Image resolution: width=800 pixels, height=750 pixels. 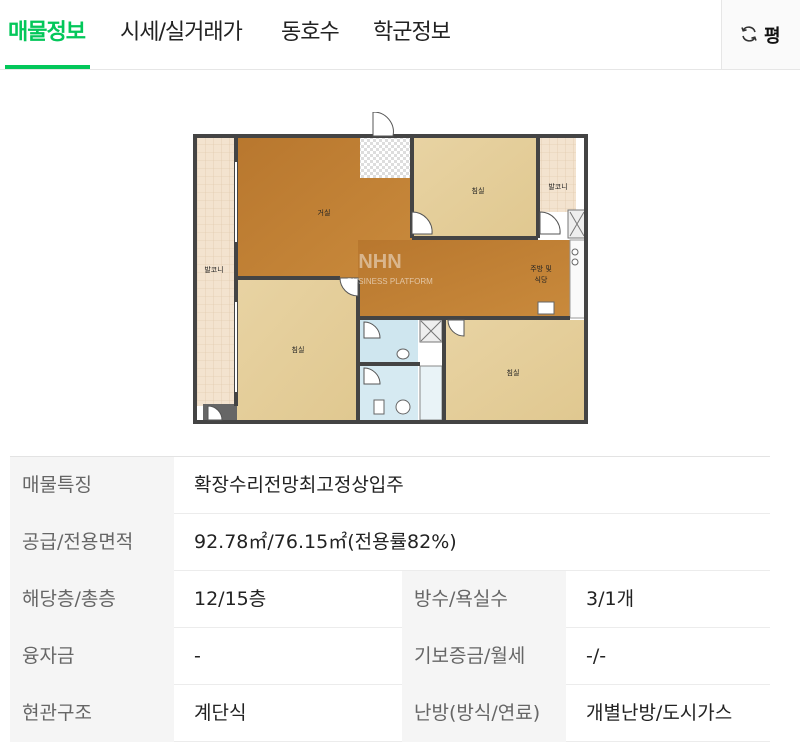 What do you see at coordinates (484, 599) in the screenshot?
I see `rooms-label: 방수/욕실수` at bounding box center [484, 599].